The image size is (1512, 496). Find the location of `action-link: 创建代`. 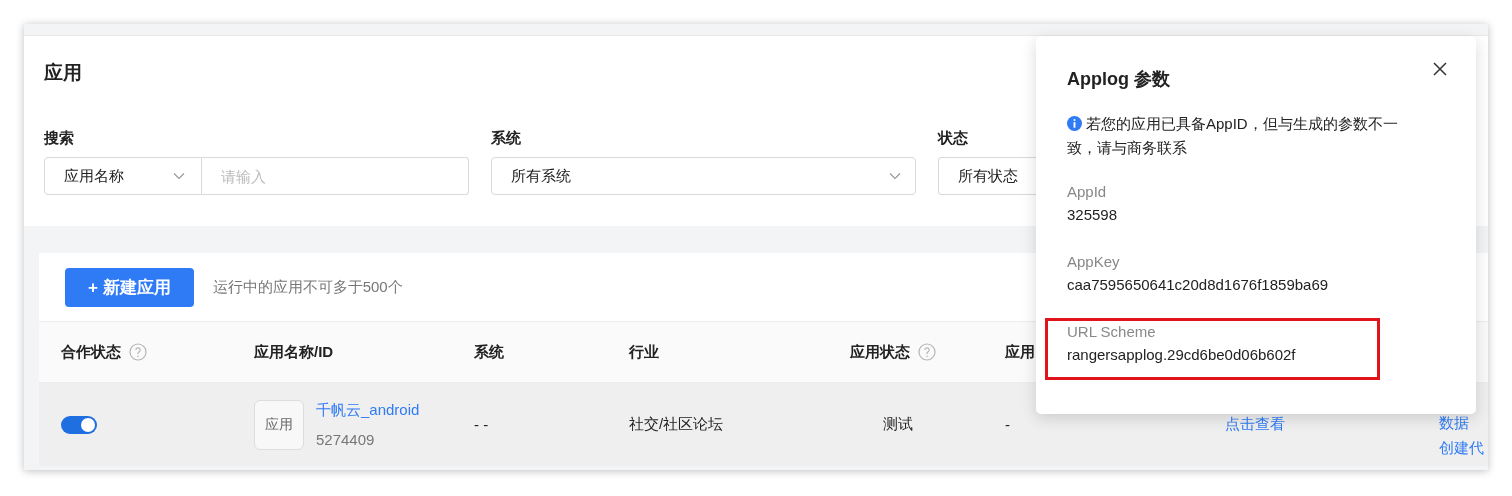

action-link: 创建代 is located at coordinates (1461, 448).